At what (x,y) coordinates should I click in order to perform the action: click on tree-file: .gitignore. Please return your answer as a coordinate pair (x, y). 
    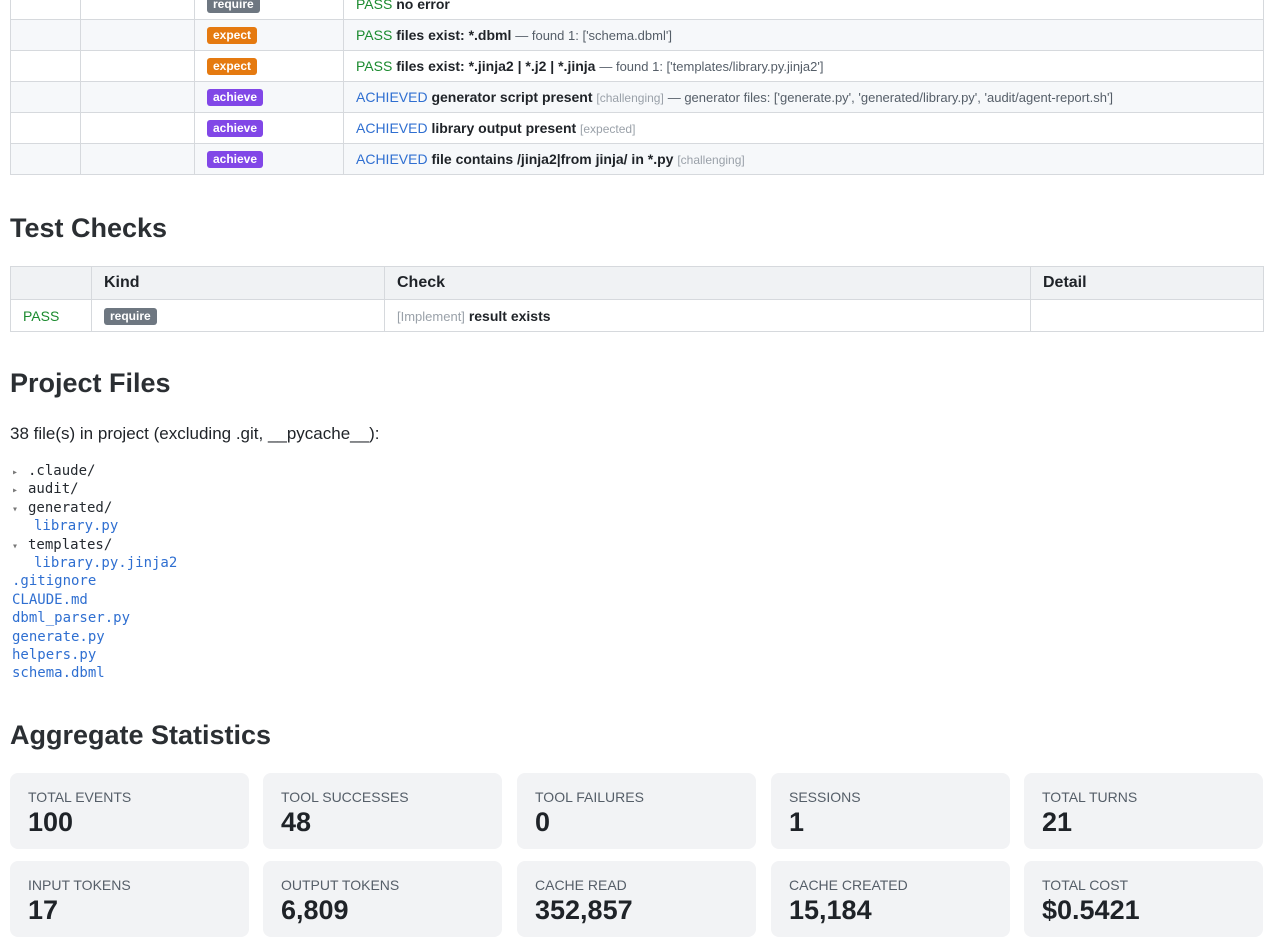
    Looking at the image, I should click on (94, 581).